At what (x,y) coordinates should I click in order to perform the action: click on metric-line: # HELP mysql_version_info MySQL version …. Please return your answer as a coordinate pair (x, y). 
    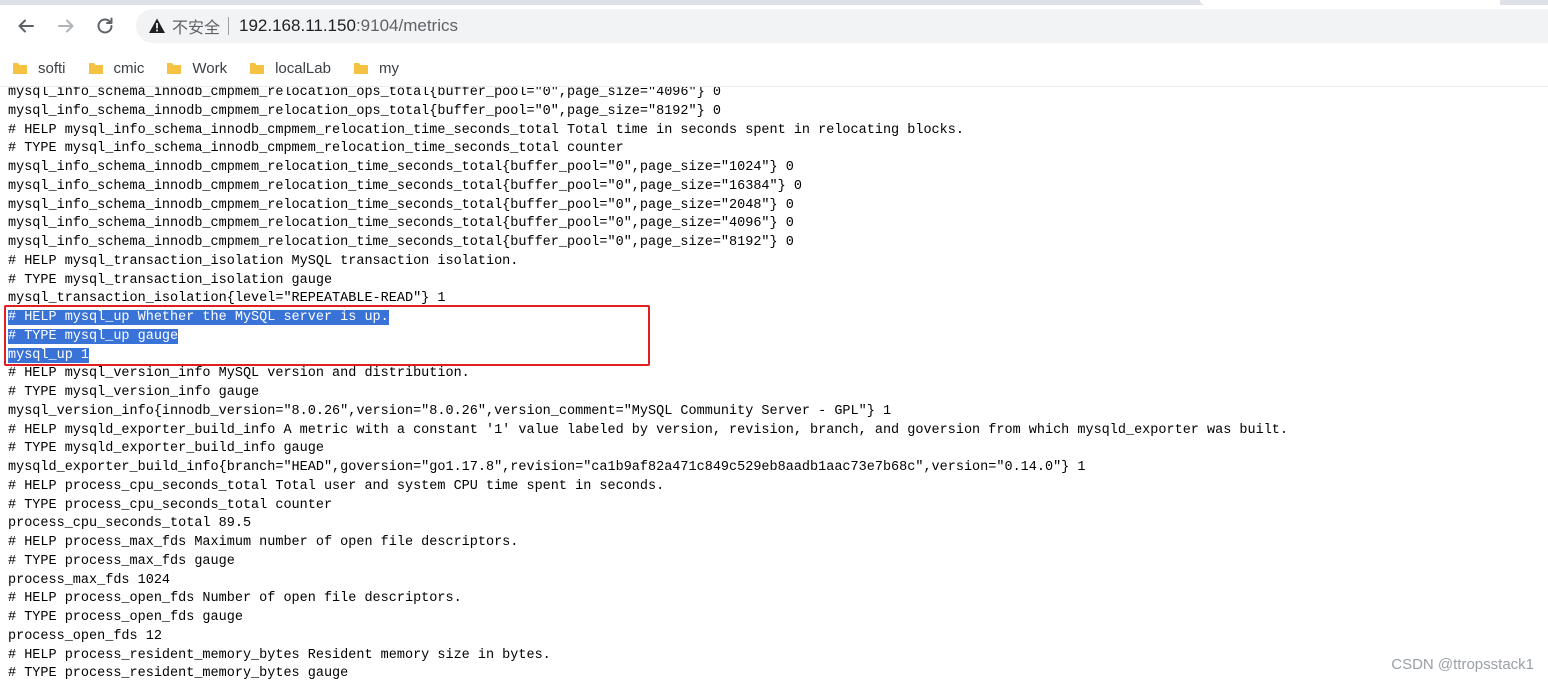
    Looking at the image, I should click on (648, 374).